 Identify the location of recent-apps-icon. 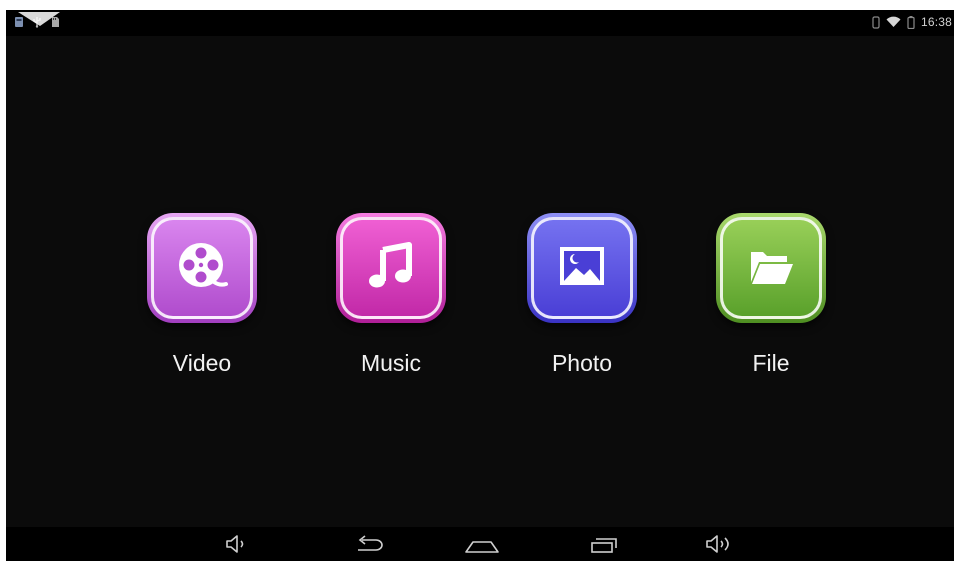
(603, 544).